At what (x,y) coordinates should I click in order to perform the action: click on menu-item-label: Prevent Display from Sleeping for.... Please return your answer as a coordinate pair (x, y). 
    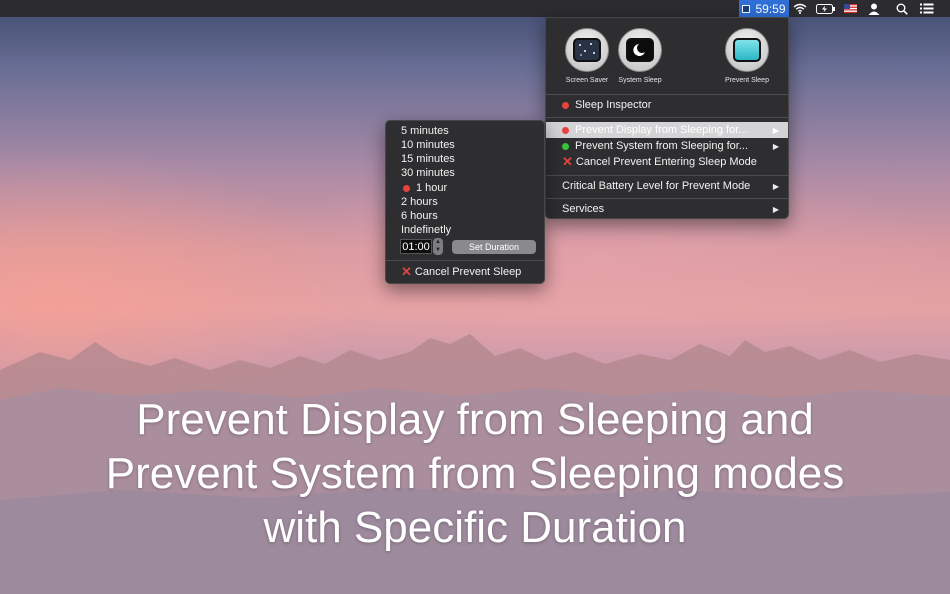
    Looking at the image, I should click on (661, 130).